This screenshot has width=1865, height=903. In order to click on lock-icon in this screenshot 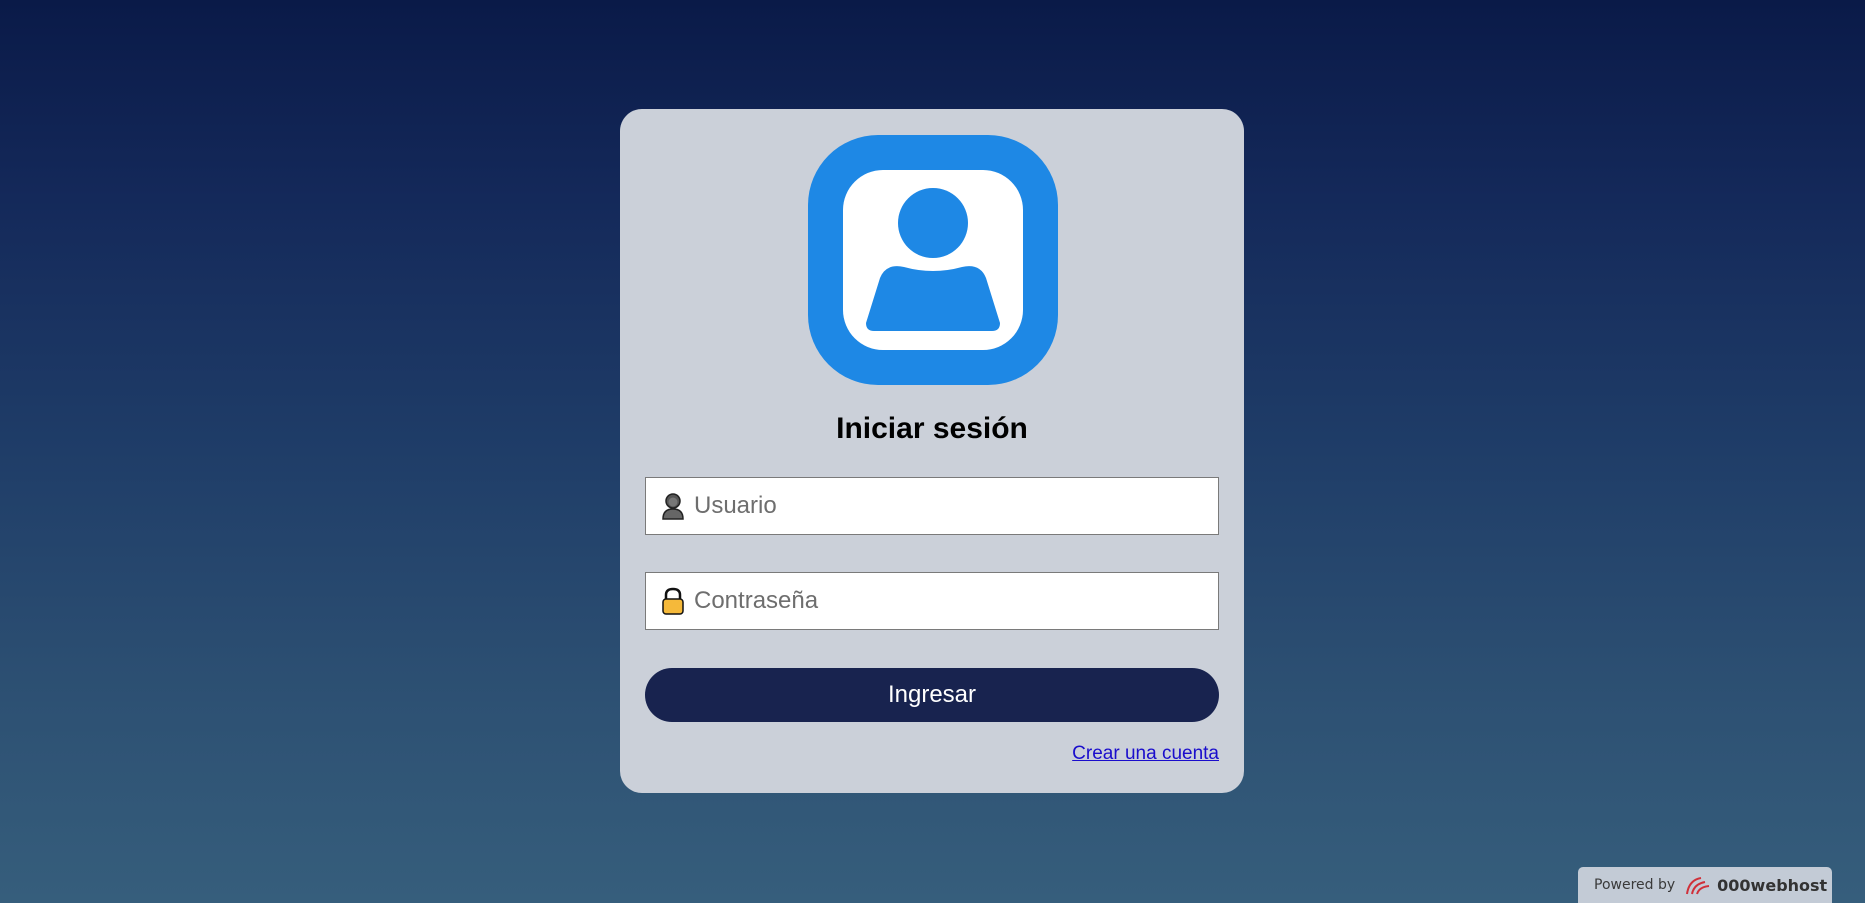, I will do `click(673, 601)`.